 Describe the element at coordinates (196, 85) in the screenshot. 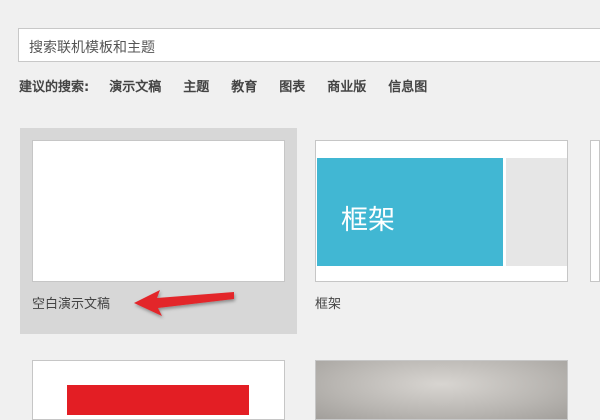

I see `suggestion-theme: 主题` at that location.